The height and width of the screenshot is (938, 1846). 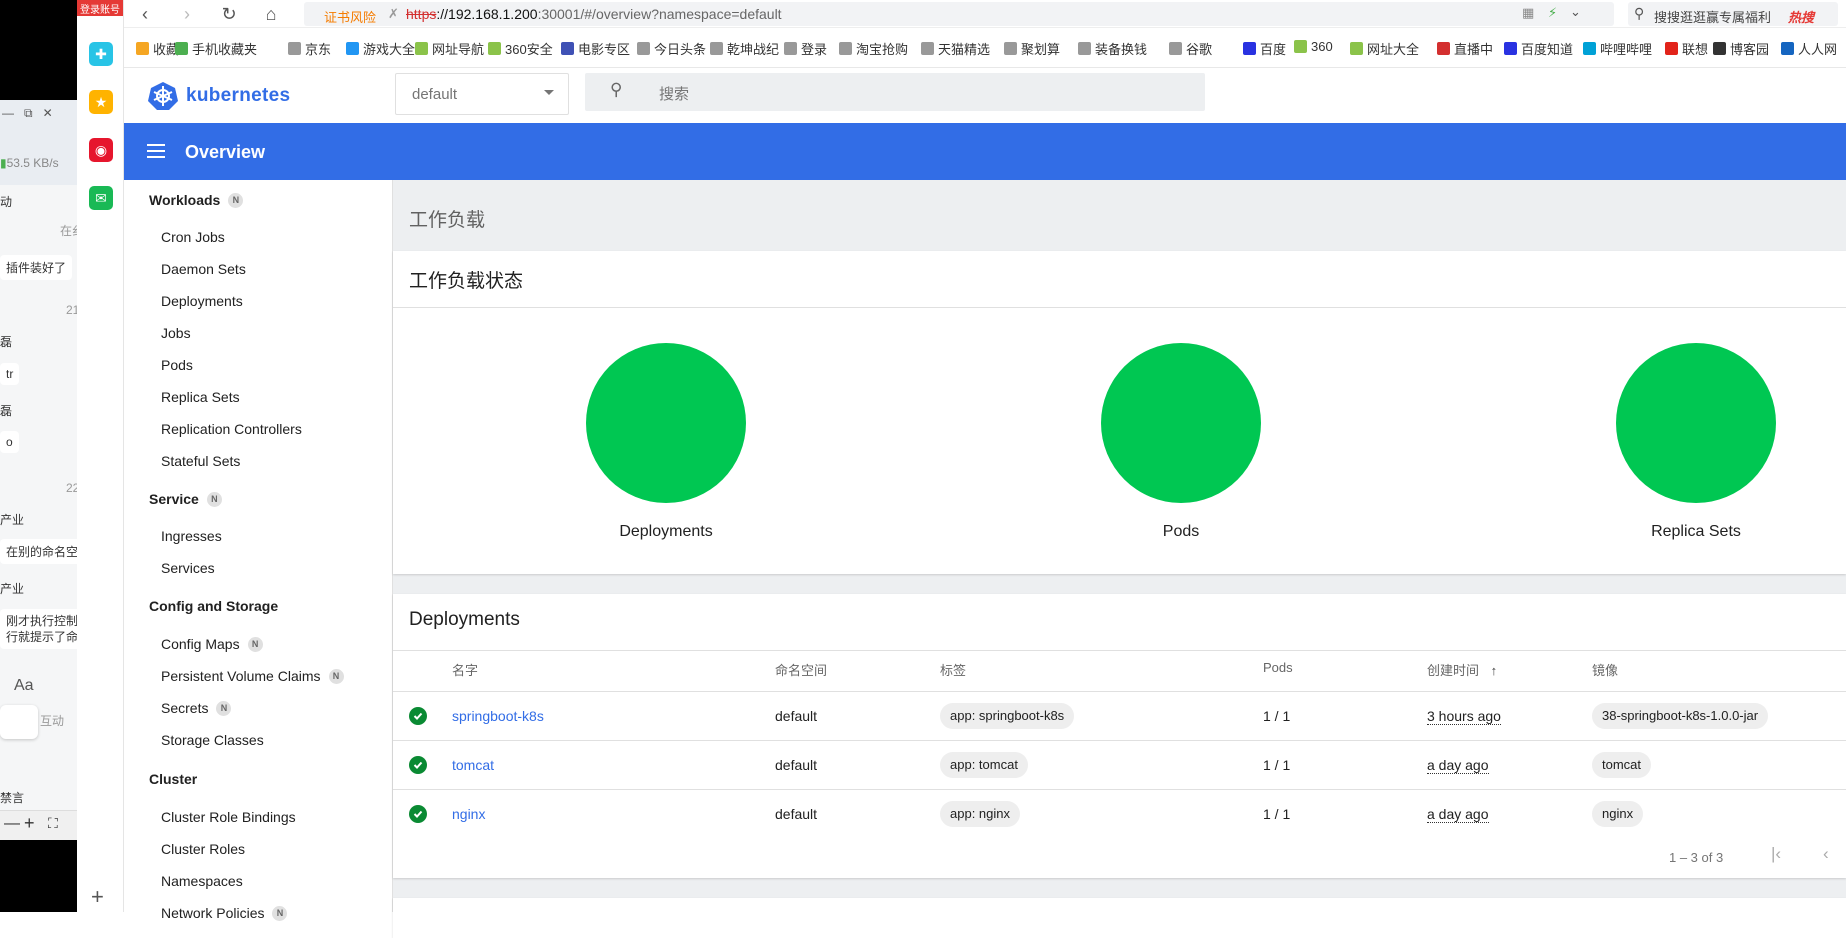 I want to click on restore-icon: ⧉, so click(x=28, y=114).